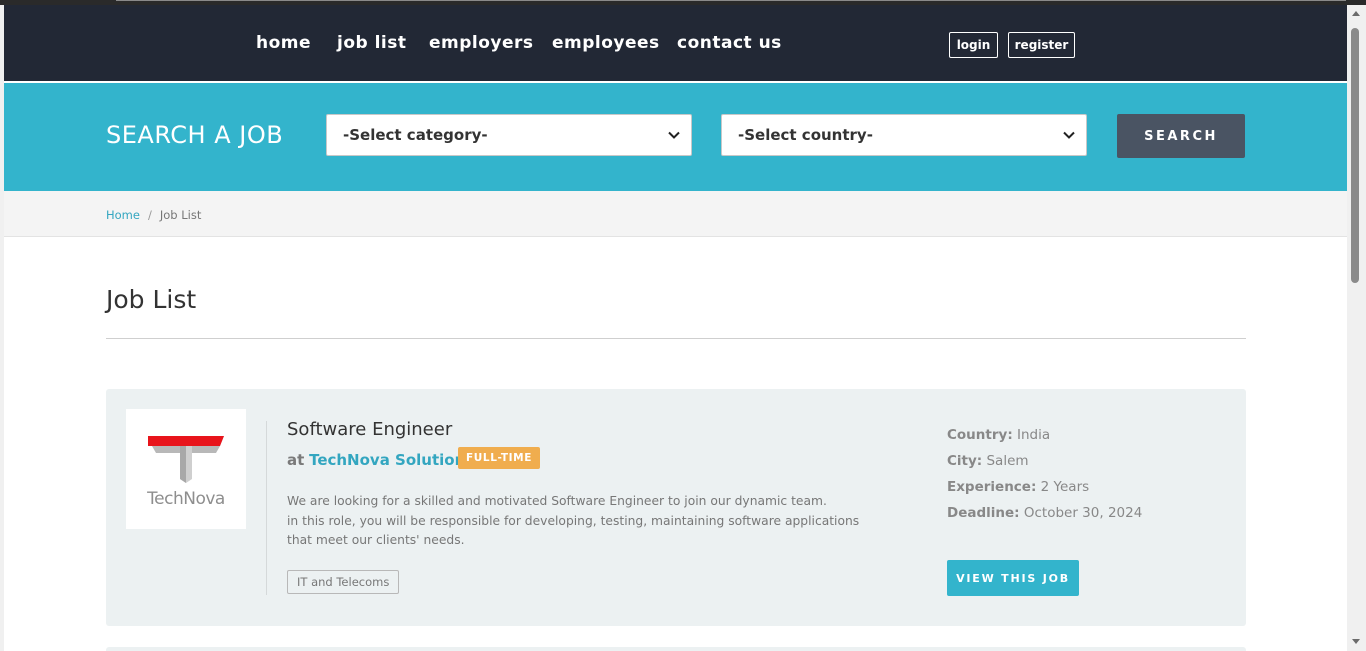 Image resolution: width=1366 pixels, height=651 pixels. What do you see at coordinates (1065, 487) in the screenshot?
I see `job-experience-value: 2 Years` at bounding box center [1065, 487].